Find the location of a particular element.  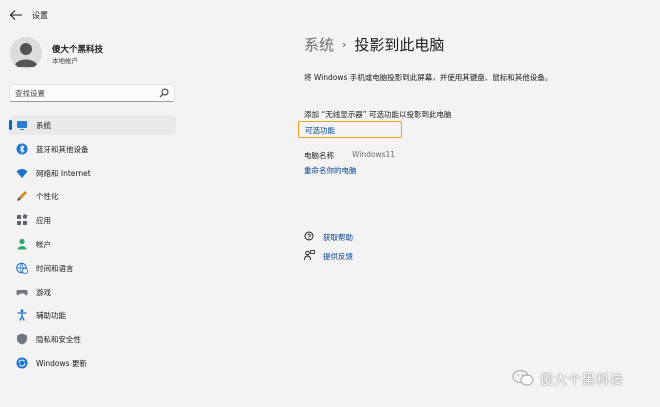

breadcrumb: 系统 › 投影到此电脑 is located at coordinates (374, 44).